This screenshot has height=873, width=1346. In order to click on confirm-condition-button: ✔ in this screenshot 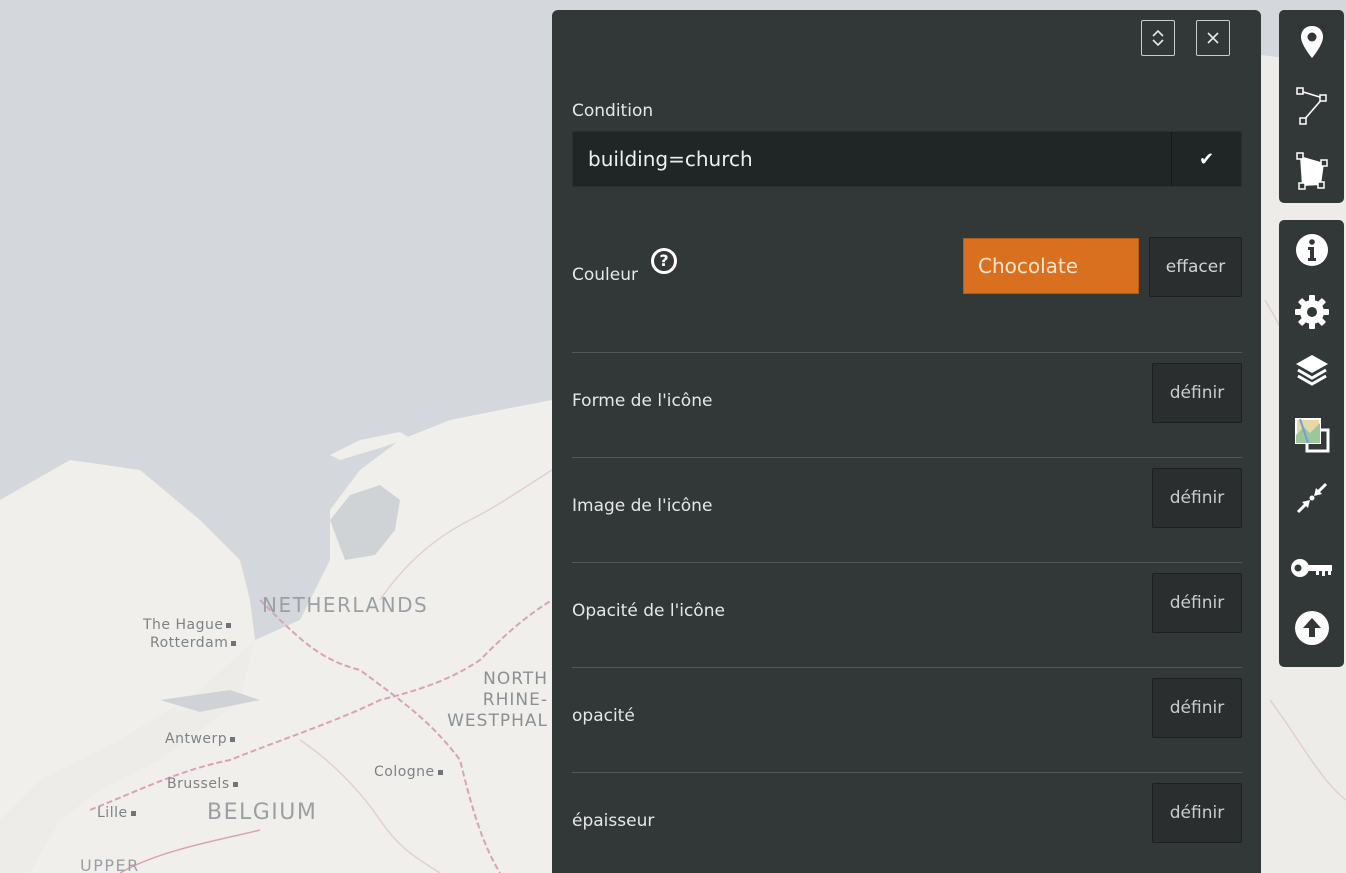, I will do `click(1206, 159)`.